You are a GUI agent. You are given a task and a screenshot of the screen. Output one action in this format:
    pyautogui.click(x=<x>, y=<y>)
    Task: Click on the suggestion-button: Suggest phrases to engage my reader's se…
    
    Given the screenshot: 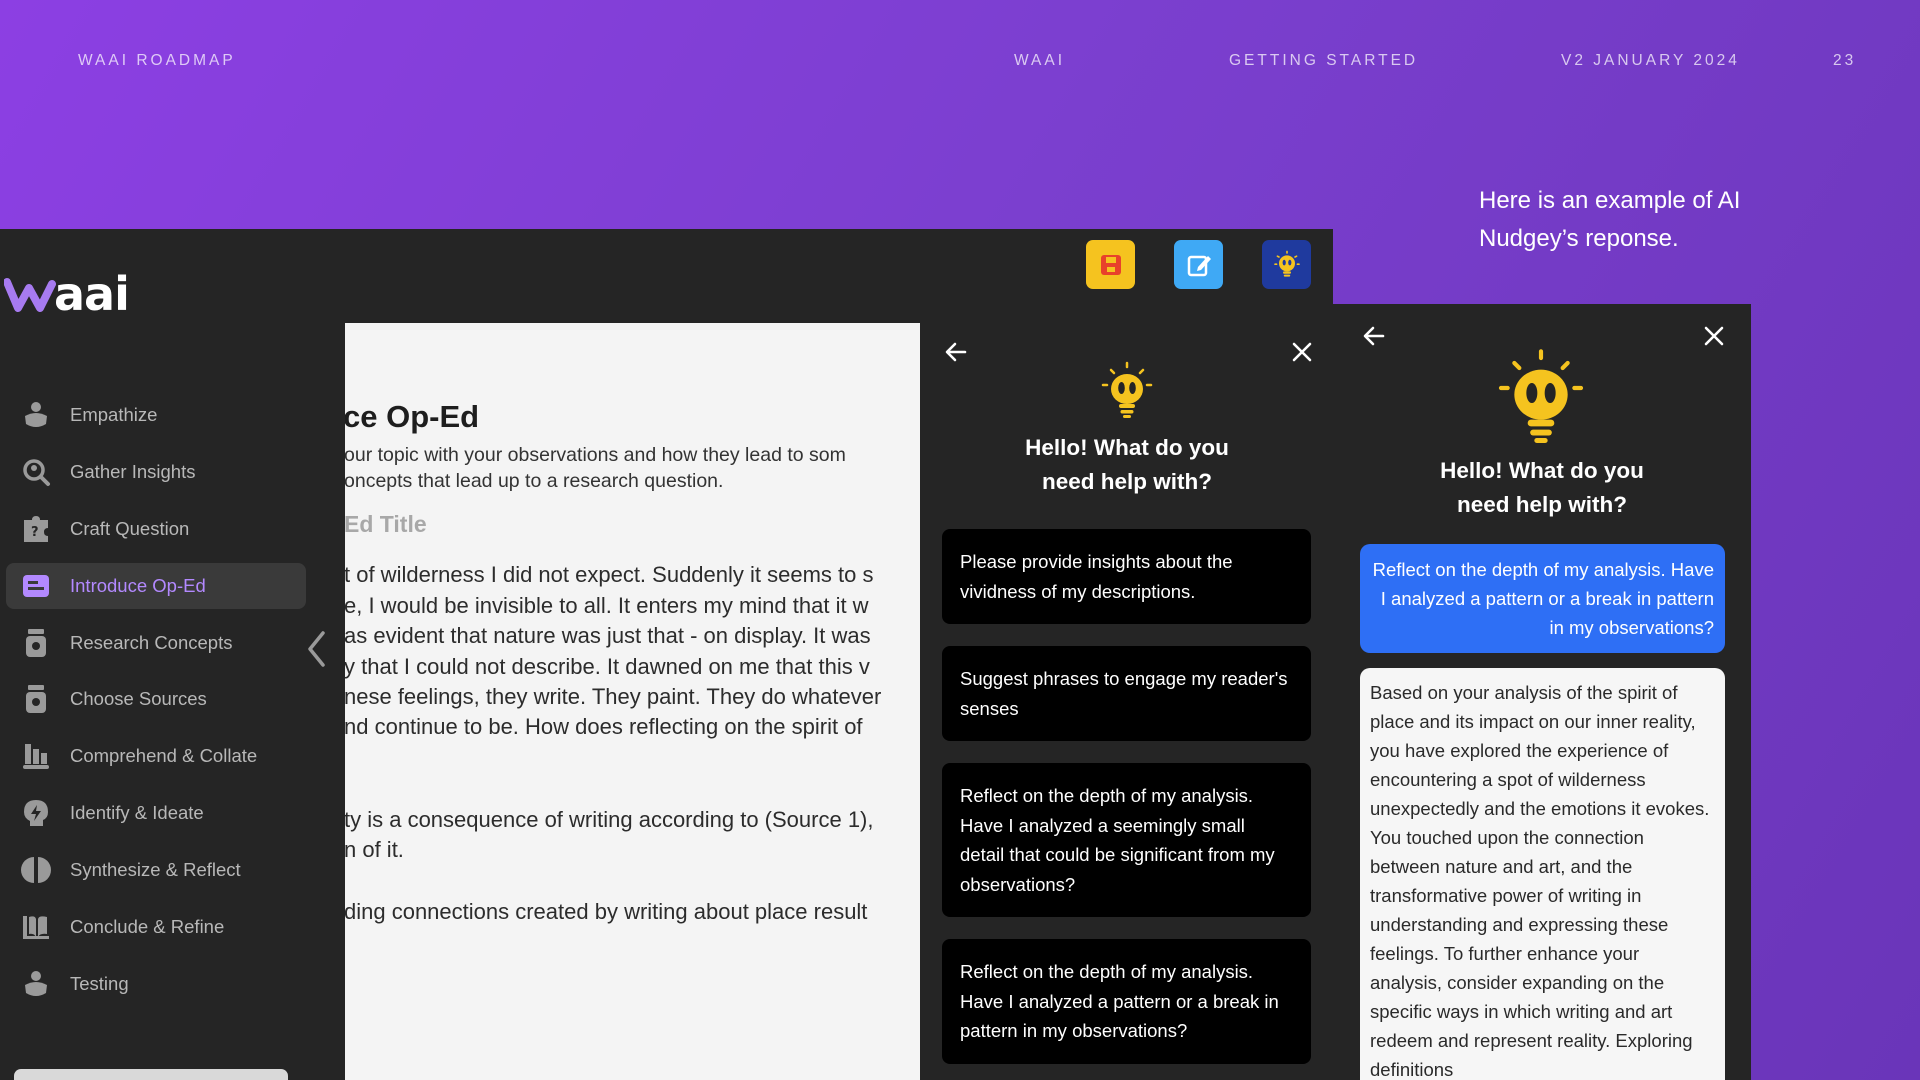 What is the action you would take?
    pyautogui.click(x=1126, y=693)
    